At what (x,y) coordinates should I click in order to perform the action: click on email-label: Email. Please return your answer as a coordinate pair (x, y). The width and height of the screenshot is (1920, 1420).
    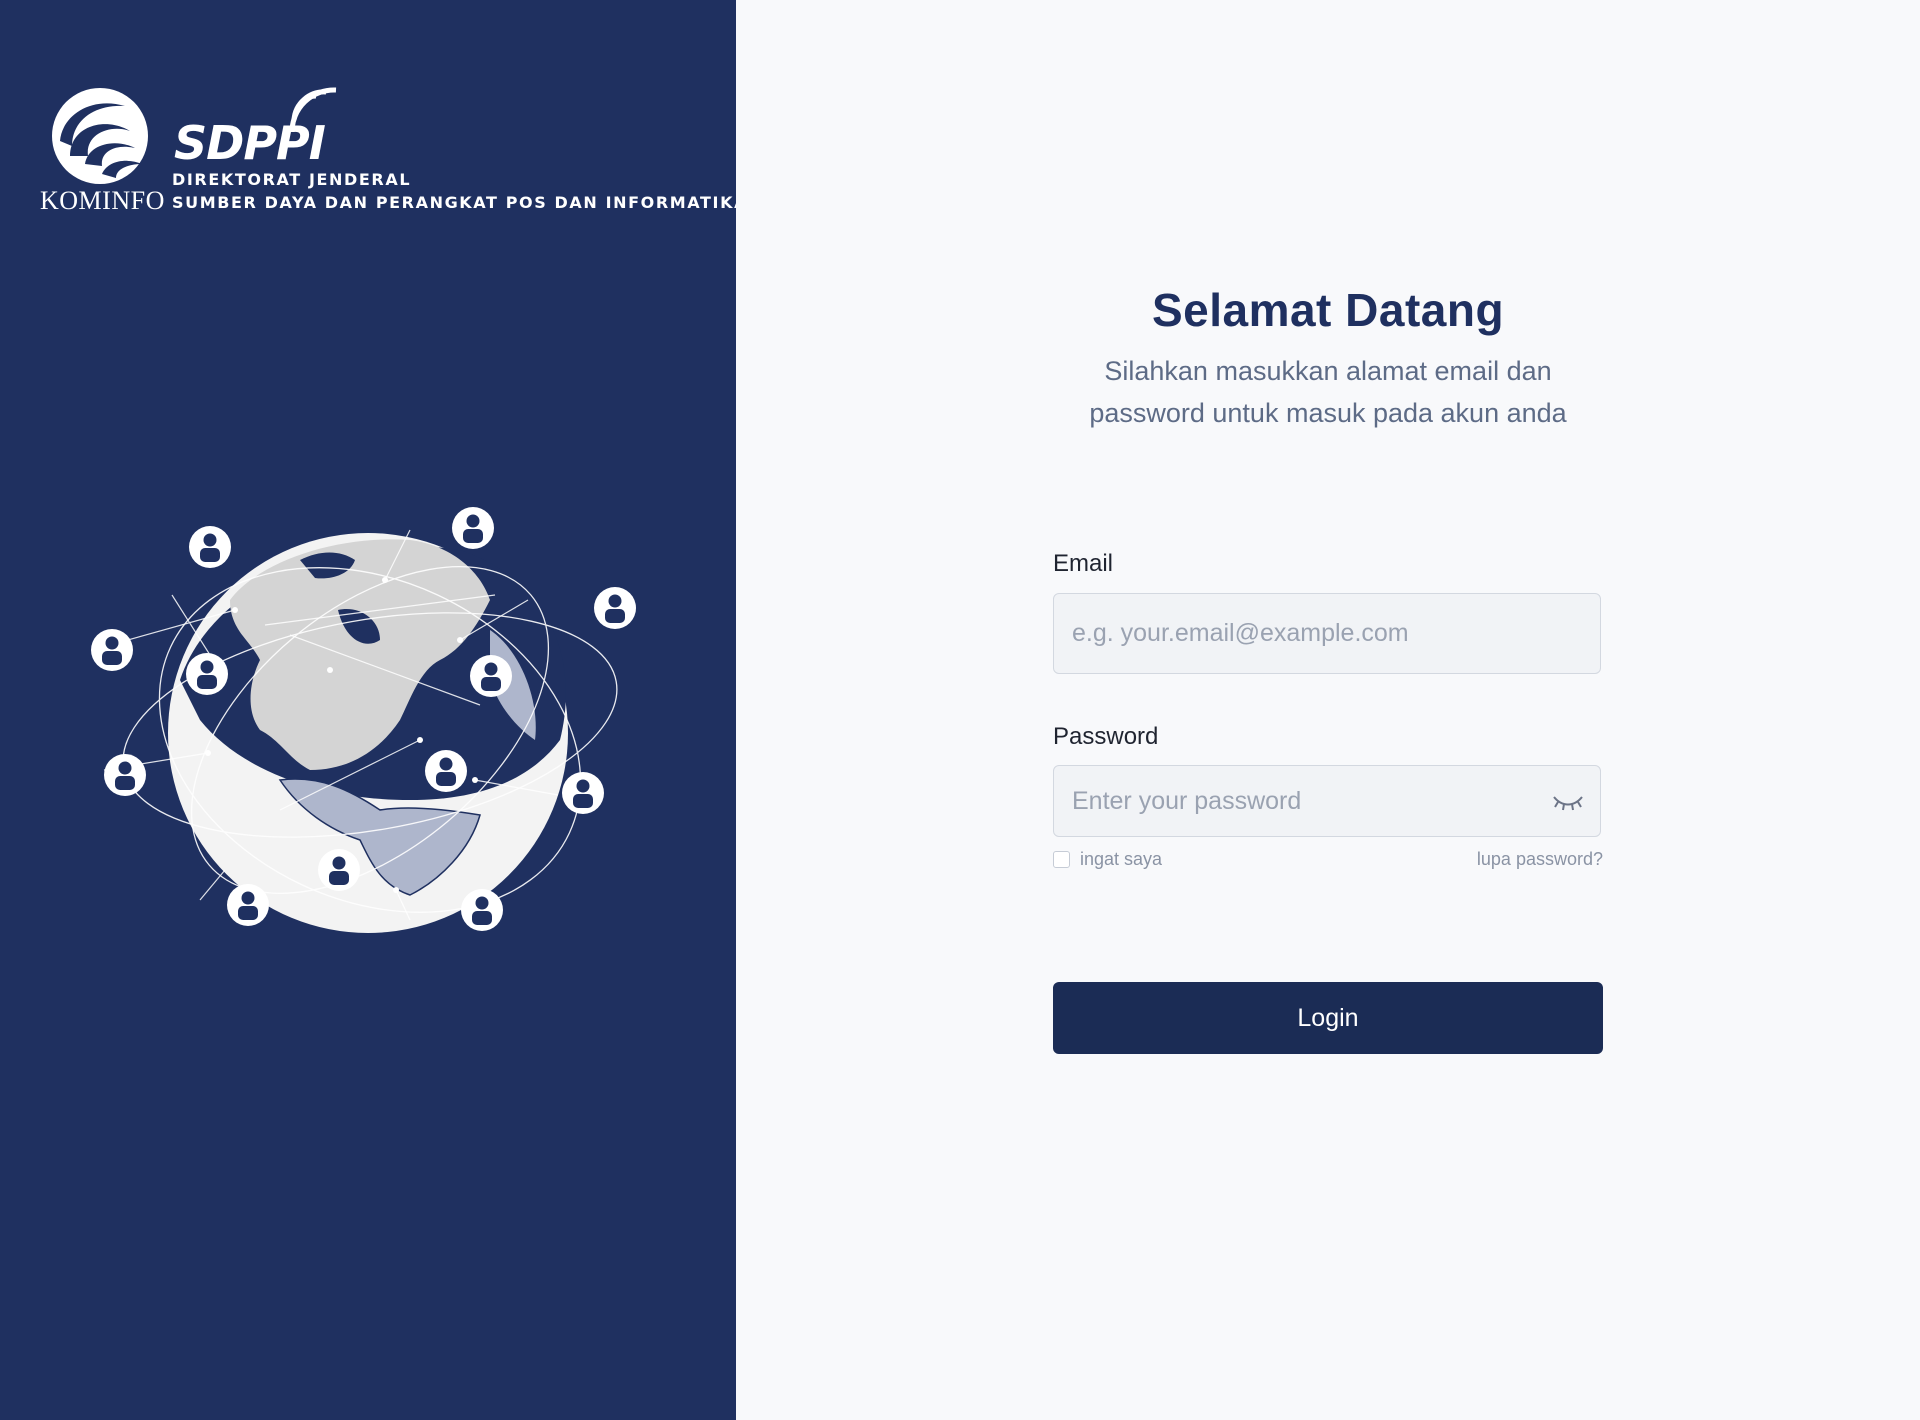
    Looking at the image, I should click on (1083, 563).